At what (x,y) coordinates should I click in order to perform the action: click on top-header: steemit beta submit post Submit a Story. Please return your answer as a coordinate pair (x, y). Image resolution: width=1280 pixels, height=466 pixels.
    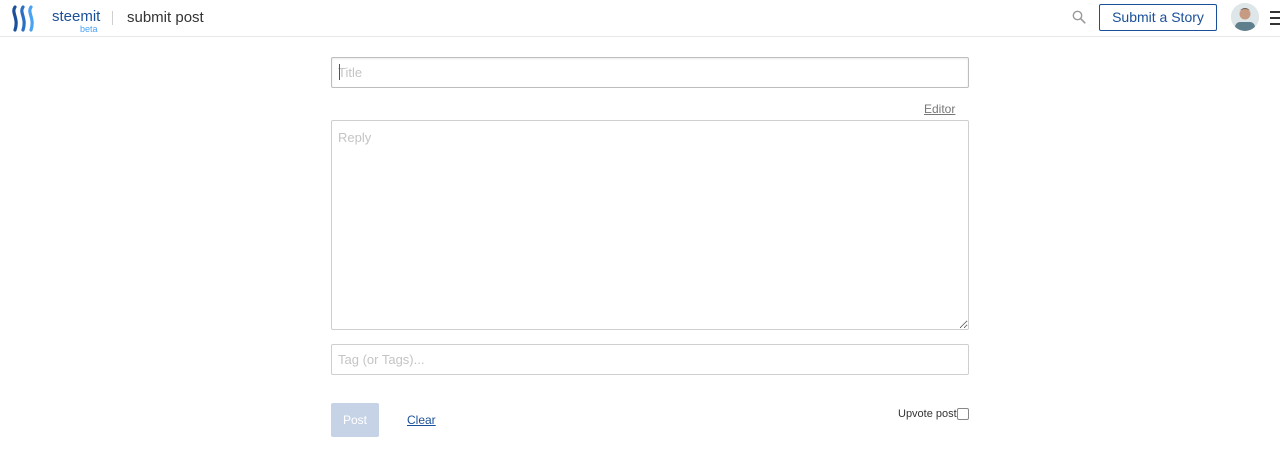
    Looking at the image, I should click on (640, 18).